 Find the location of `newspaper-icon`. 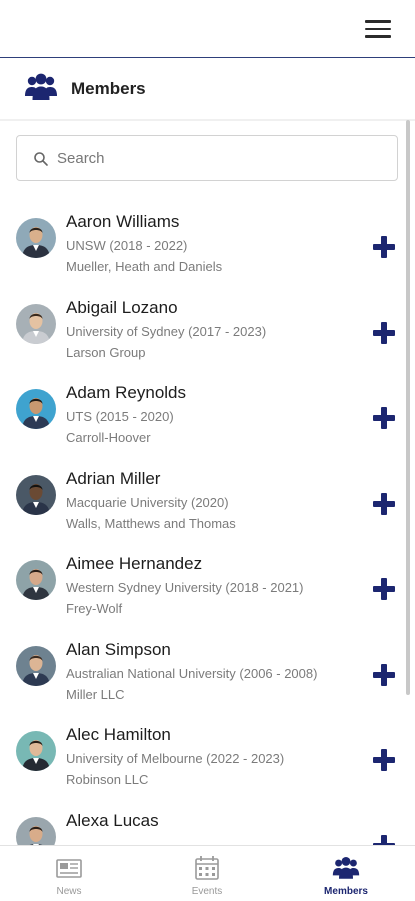

newspaper-icon is located at coordinates (69, 868).